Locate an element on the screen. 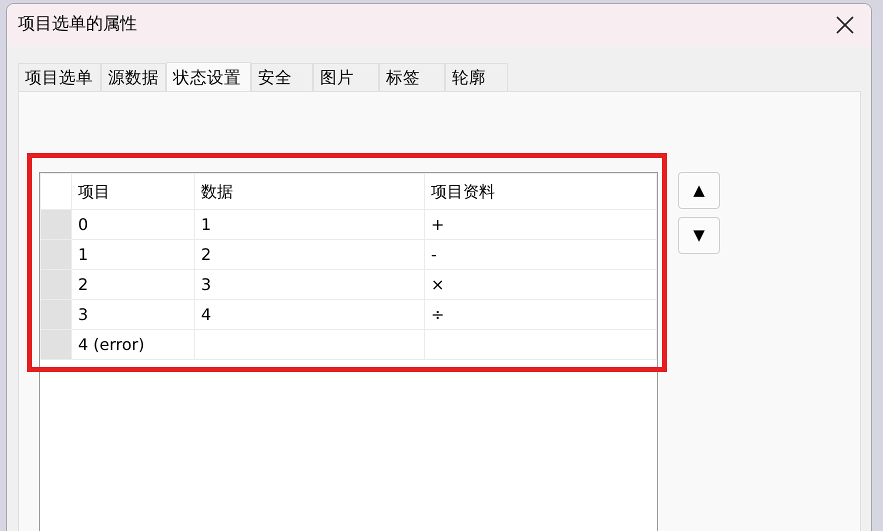 The height and width of the screenshot is (531, 883). table-cell: 4 is located at coordinates (309, 315).